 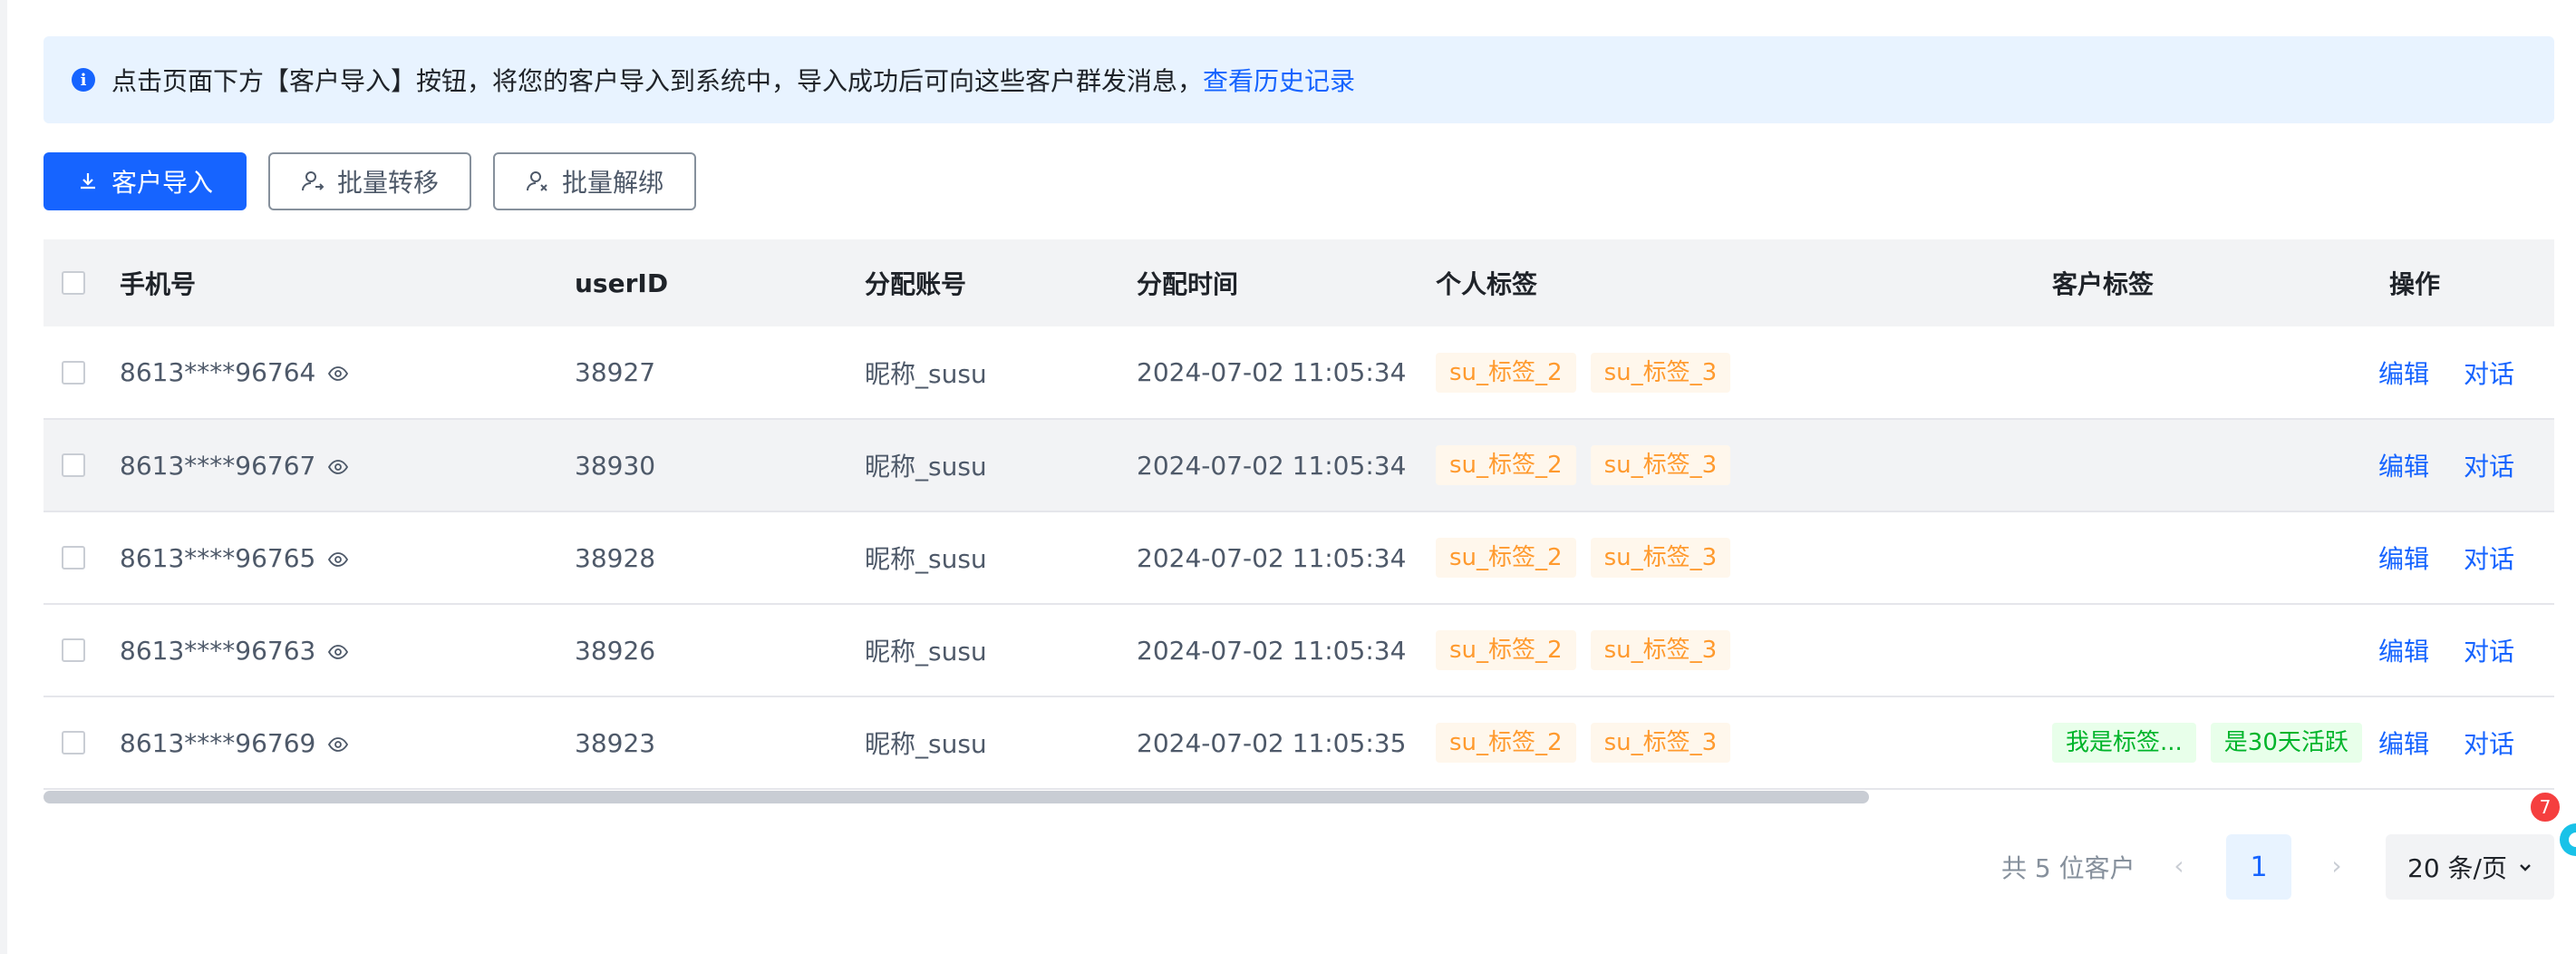 I want to click on batch-unbind-button: 批量解绑, so click(x=594, y=181).